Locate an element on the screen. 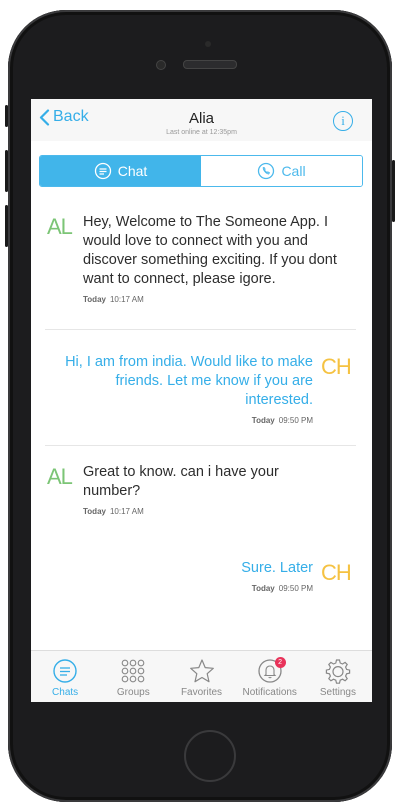 This screenshot has width=400, height=809. tab-settings: Settings is located at coordinates (338, 676).